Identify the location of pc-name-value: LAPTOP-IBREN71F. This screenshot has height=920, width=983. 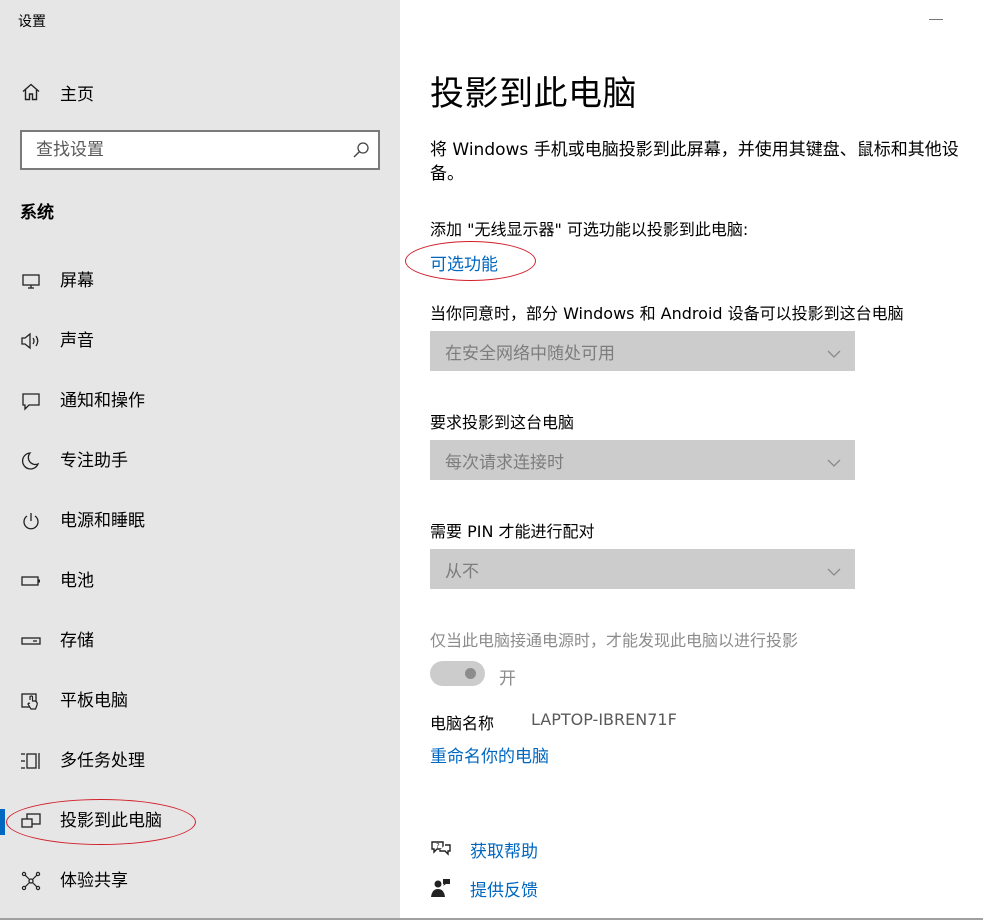
(604, 719).